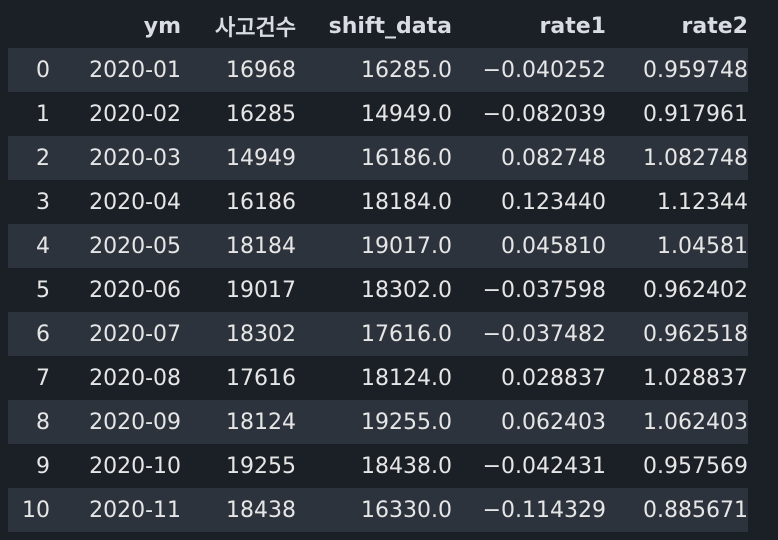 The image size is (778, 540). What do you see at coordinates (29, 114) in the screenshot?
I see `row-index: 1` at bounding box center [29, 114].